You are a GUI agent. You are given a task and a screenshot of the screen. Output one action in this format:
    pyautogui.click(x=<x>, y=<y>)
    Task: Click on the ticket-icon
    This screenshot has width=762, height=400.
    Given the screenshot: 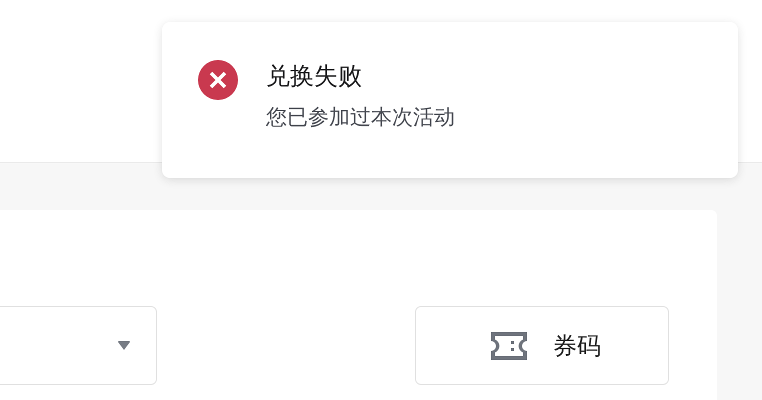 What is the action you would take?
    pyautogui.click(x=509, y=346)
    